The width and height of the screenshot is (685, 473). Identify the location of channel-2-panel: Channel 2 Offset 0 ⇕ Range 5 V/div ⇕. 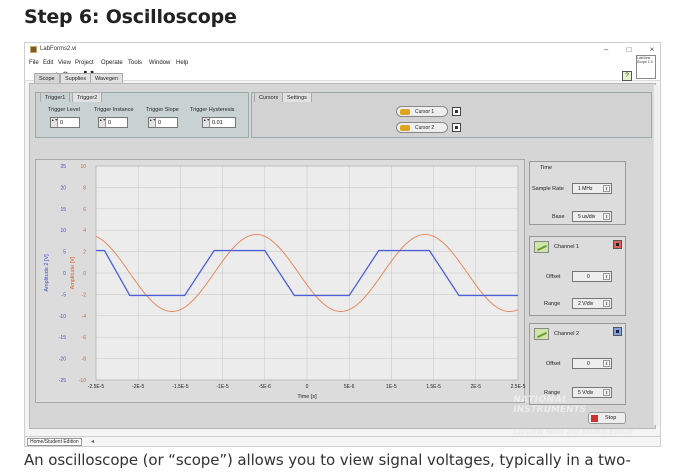
(577, 364).